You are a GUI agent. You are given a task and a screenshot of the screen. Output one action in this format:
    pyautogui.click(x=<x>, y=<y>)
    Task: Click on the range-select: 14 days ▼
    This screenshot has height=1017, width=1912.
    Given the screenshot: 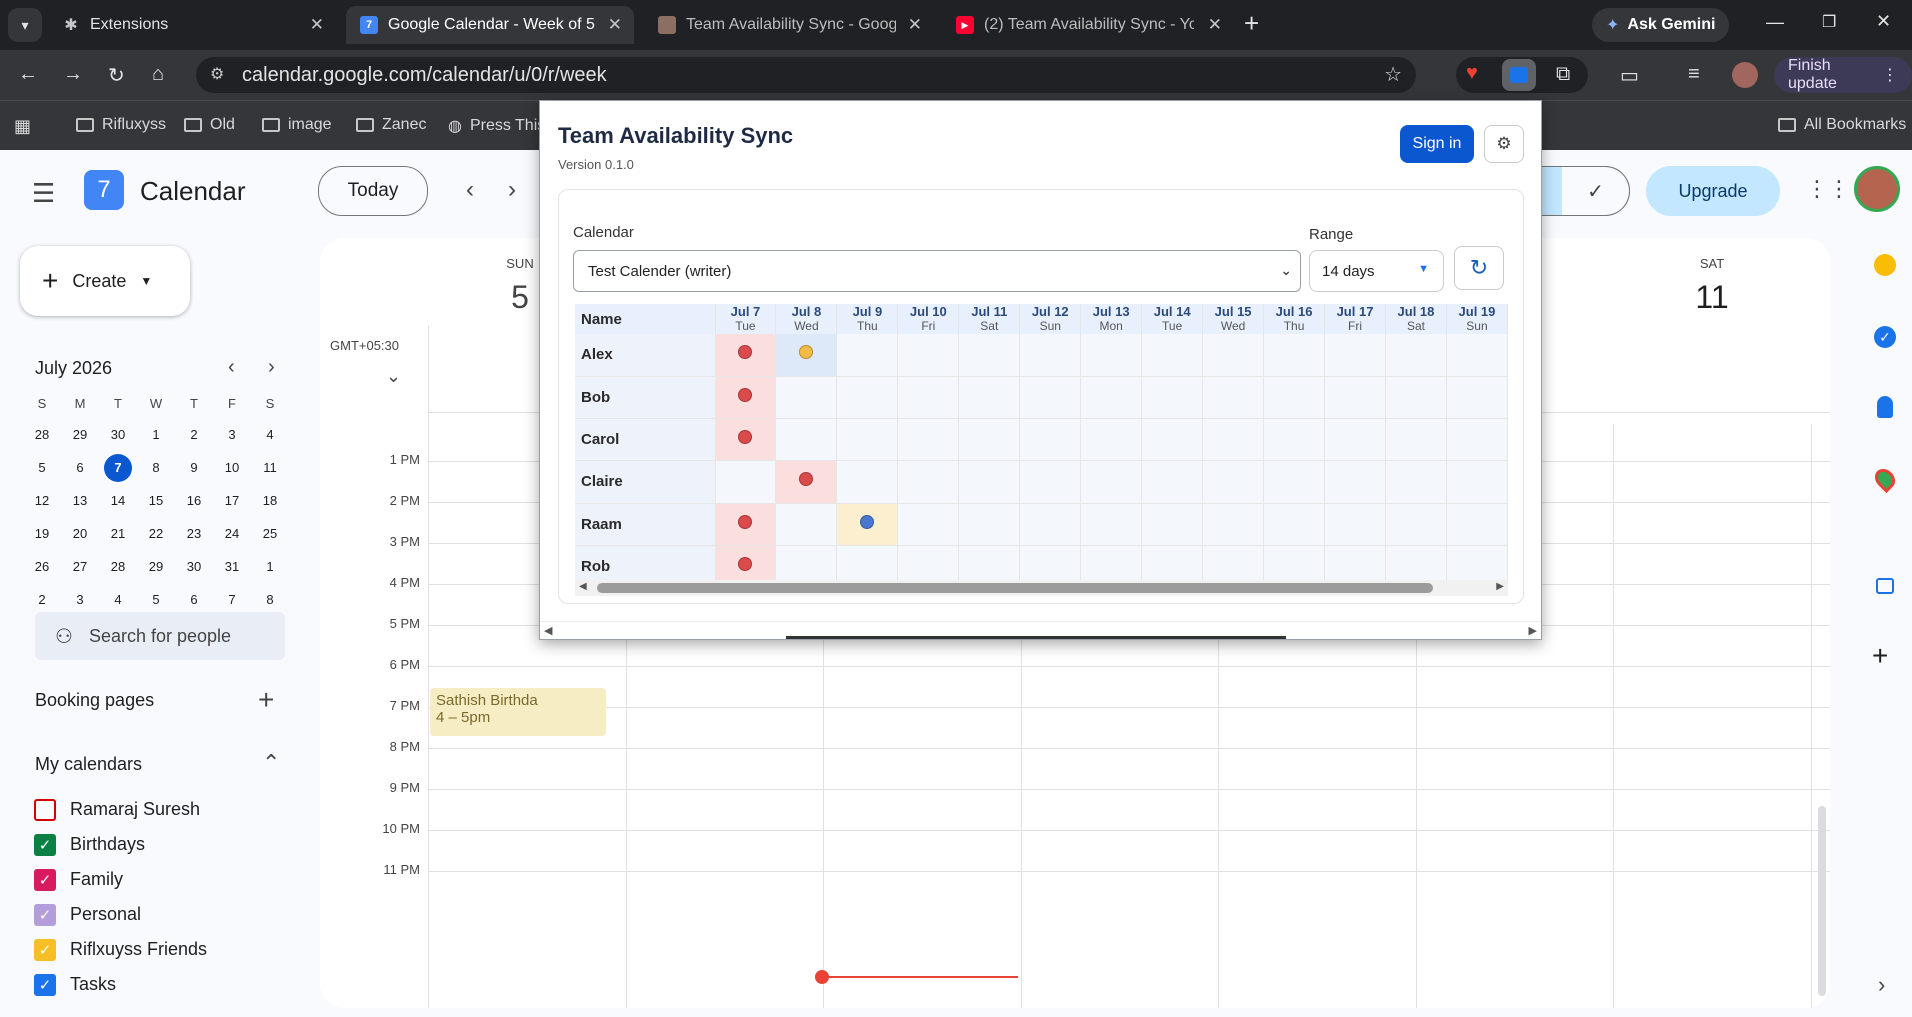 What is the action you would take?
    pyautogui.click(x=1376, y=271)
    